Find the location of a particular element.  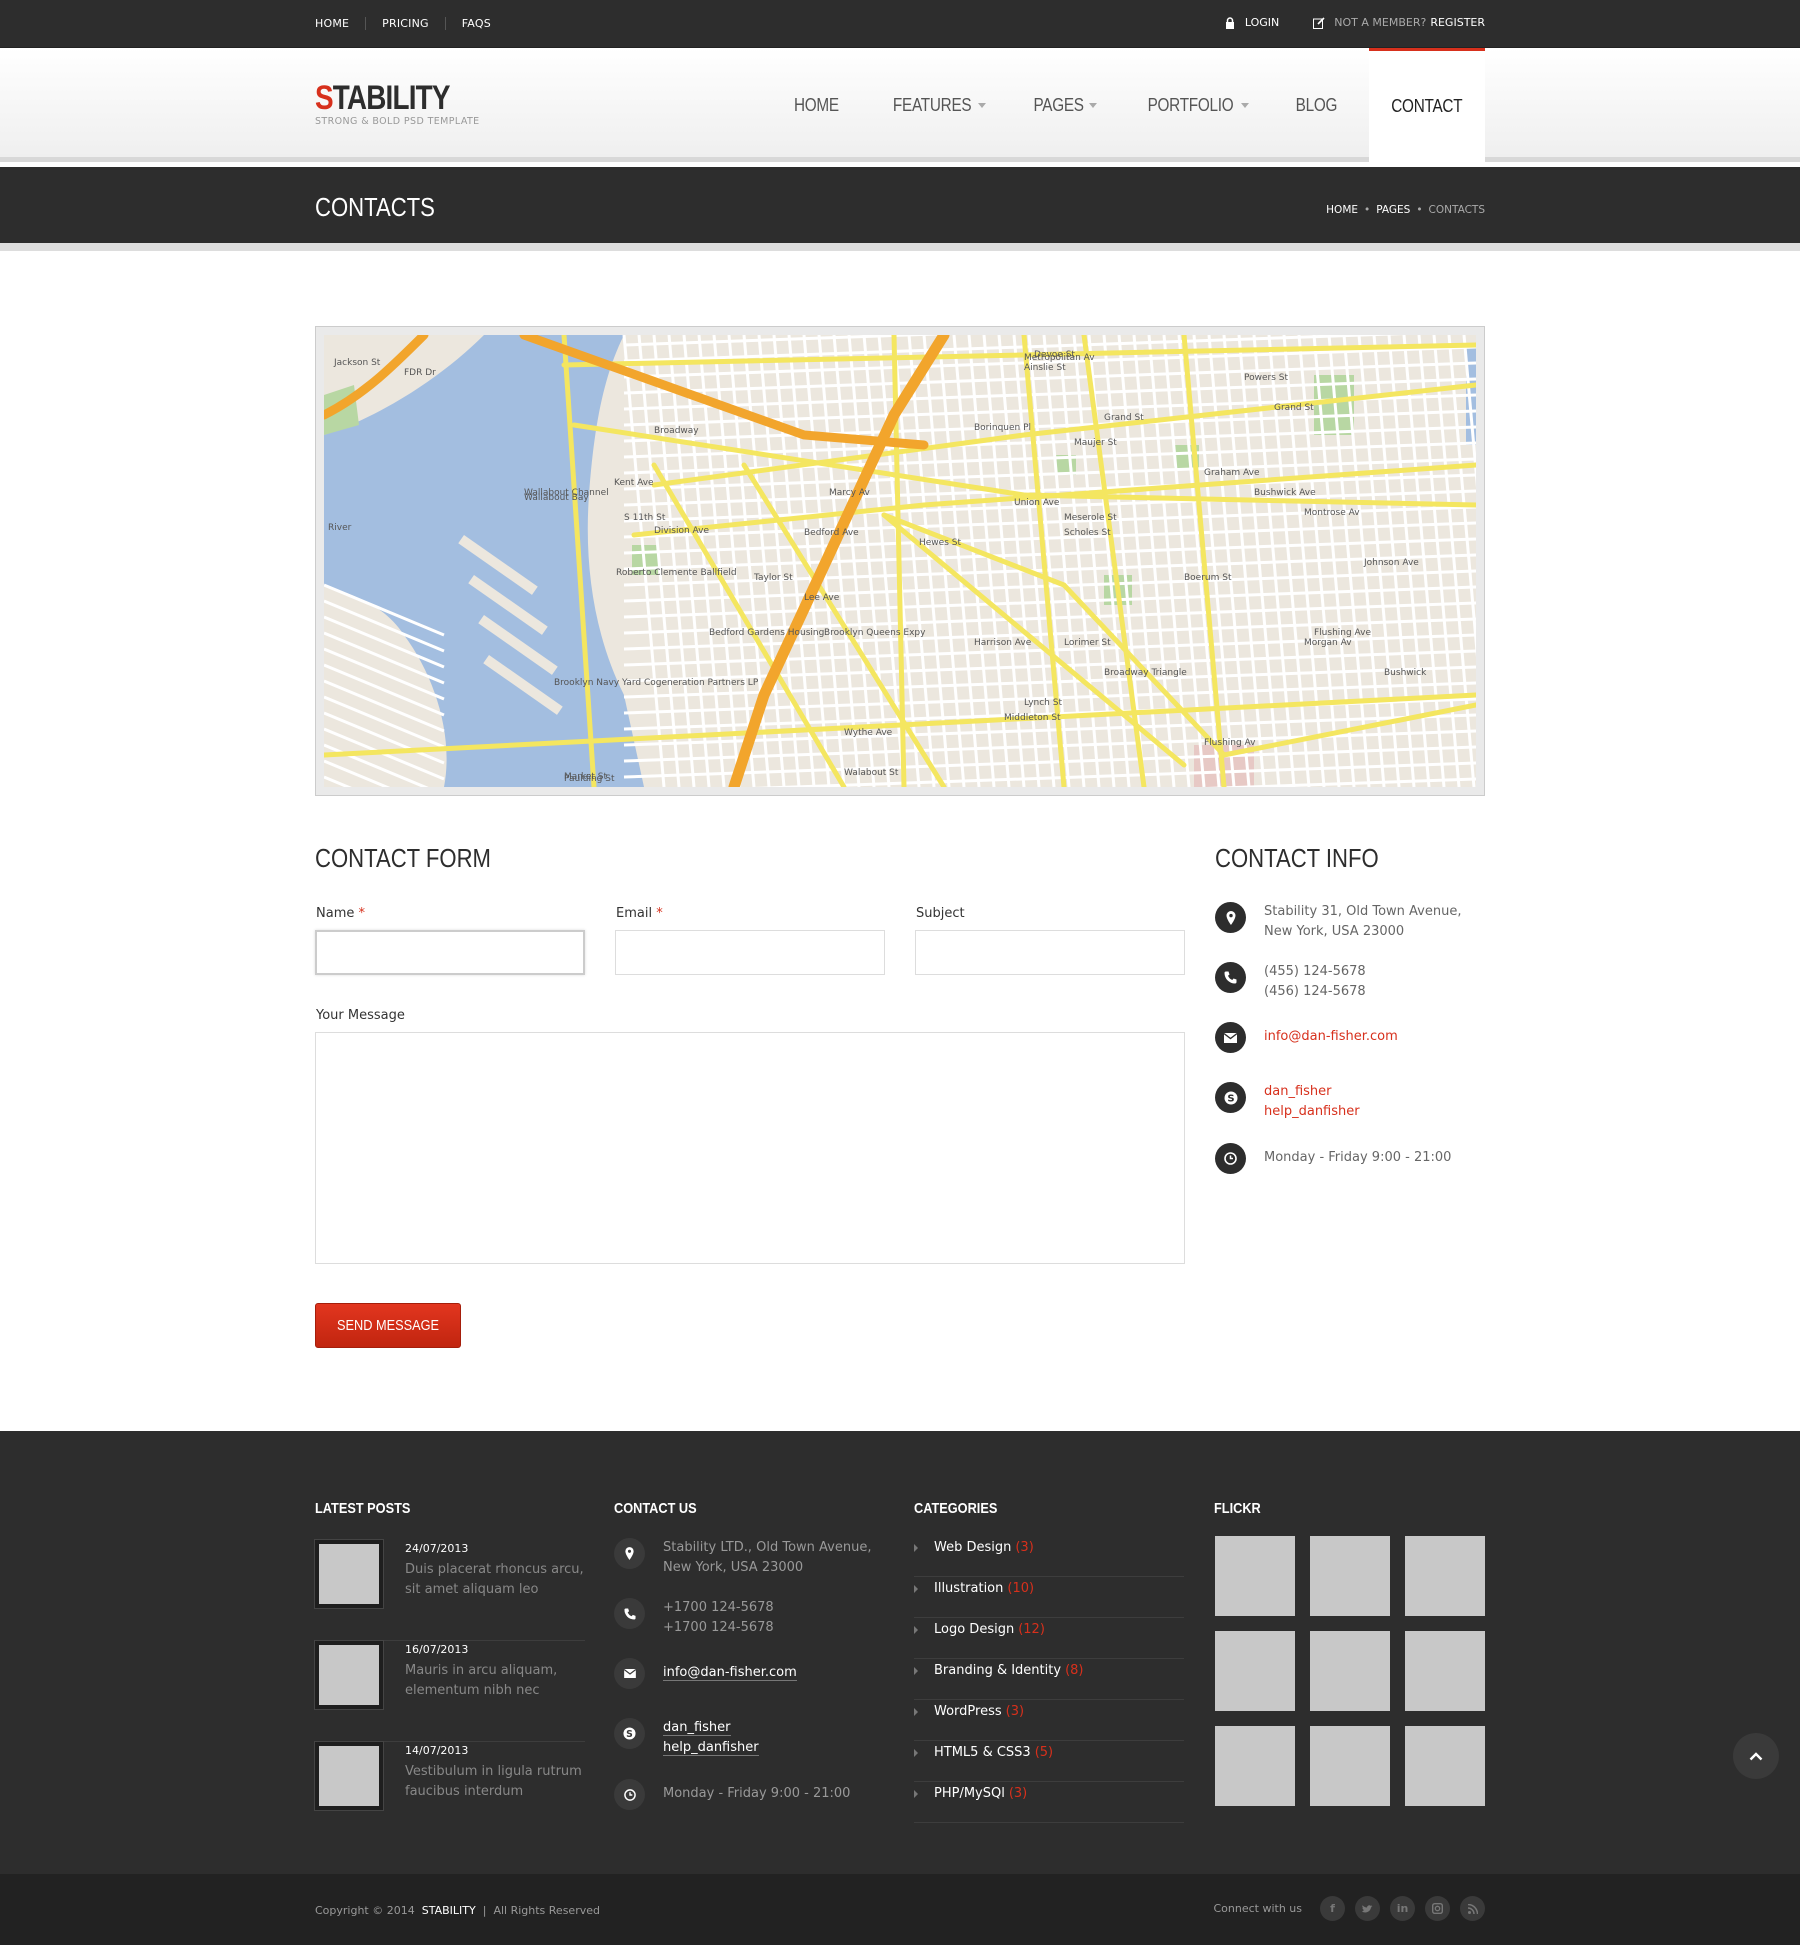

caret-down-icon is located at coordinates (982, 105).